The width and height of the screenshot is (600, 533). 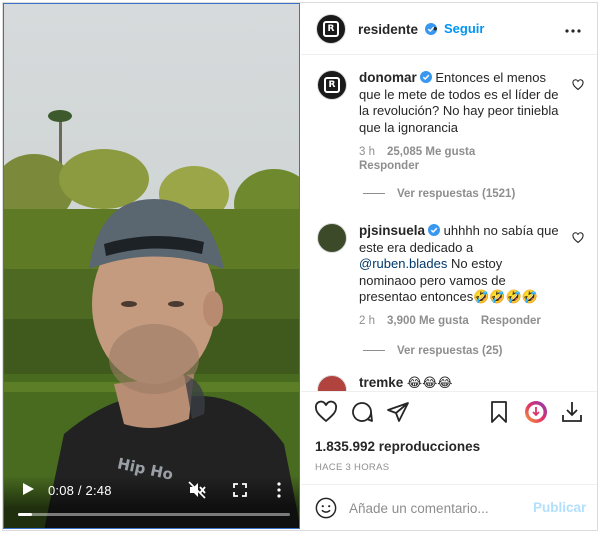 What do you see at coordinates (388, 77) in the screenshot?
I see `commenter-username: donomar` at bounding box center [388, 77].